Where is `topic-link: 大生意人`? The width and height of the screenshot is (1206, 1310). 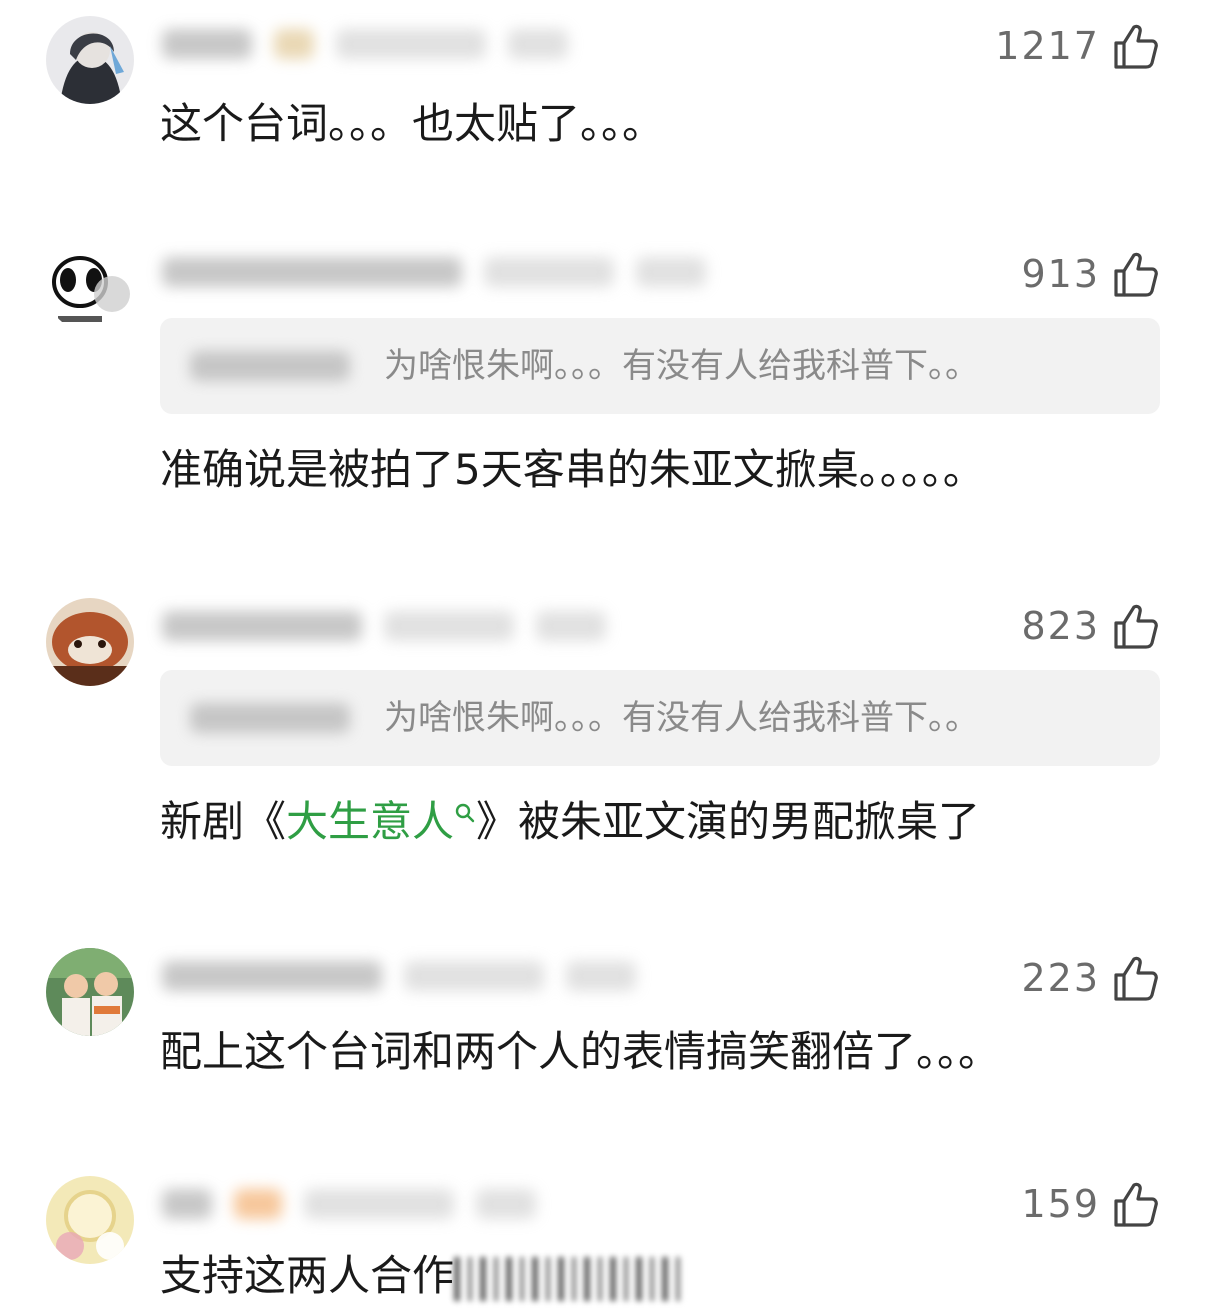
topic-link: 大生意人 is located at coordinates (381, 821).